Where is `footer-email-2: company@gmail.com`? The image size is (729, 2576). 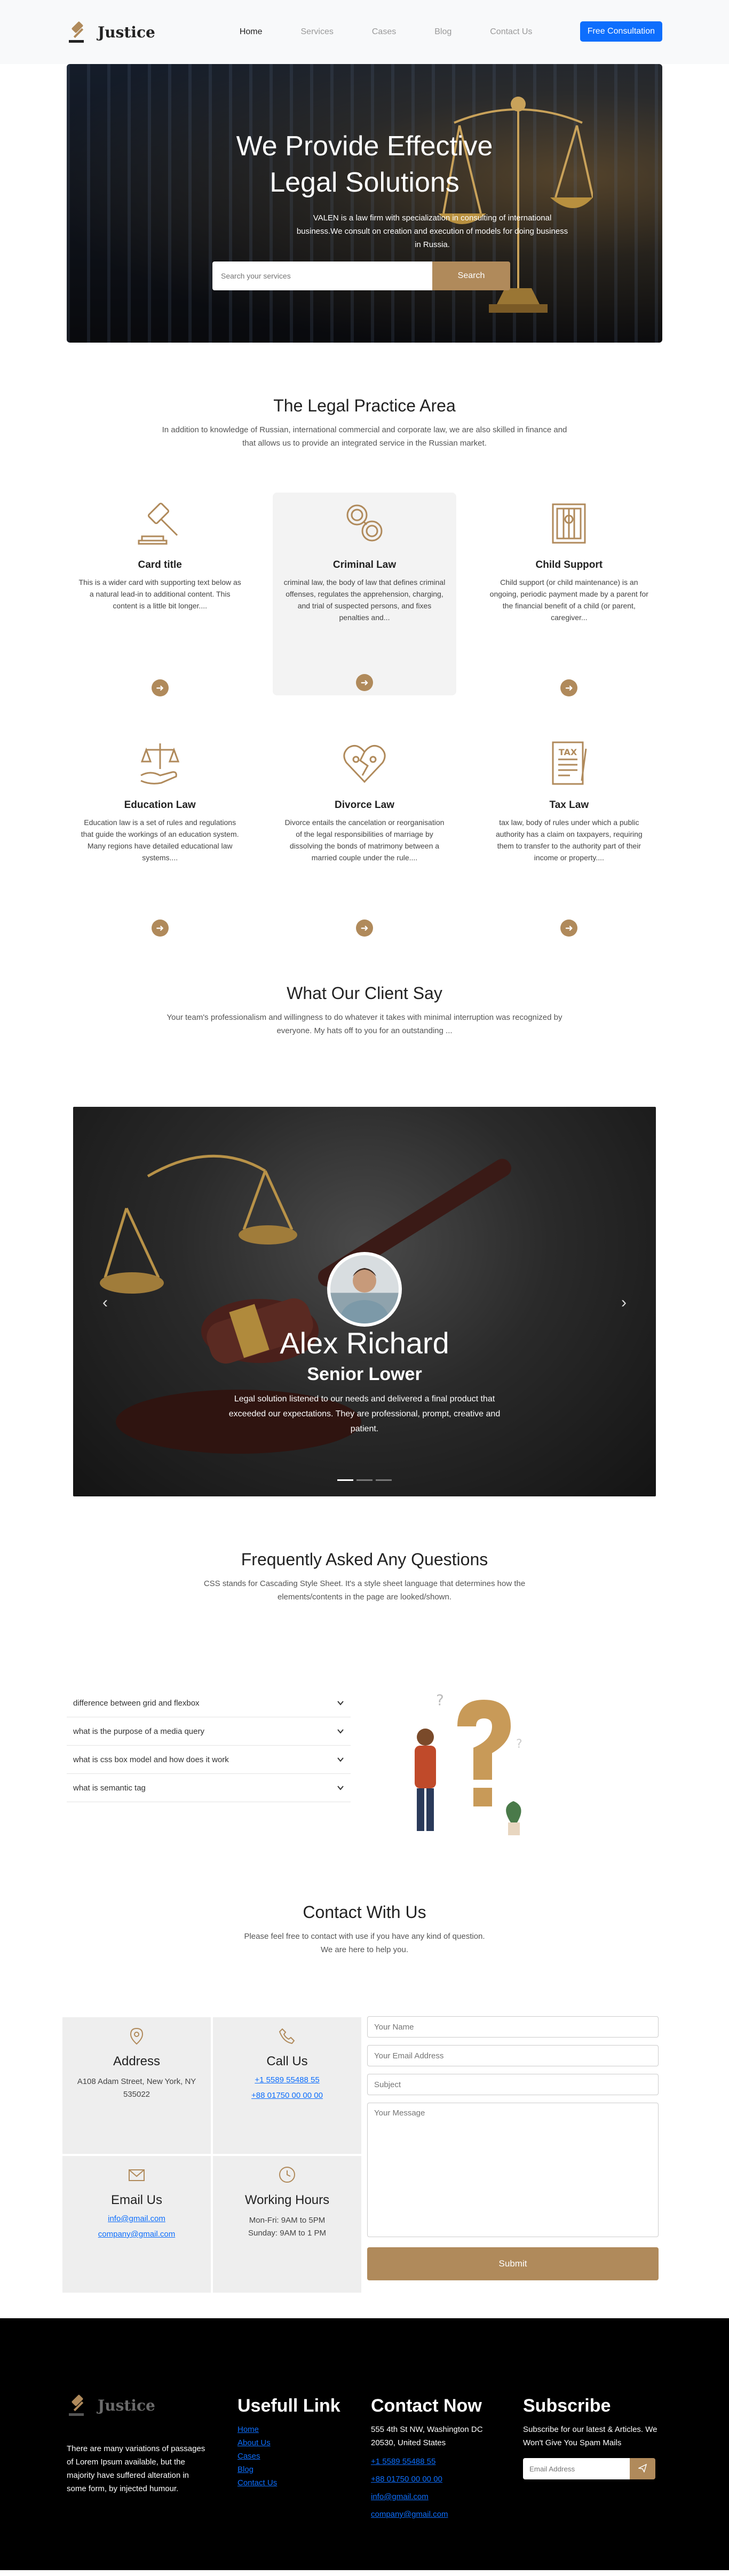 footer-email-2: company@gmail.com is located at coordinates (432, 2514).